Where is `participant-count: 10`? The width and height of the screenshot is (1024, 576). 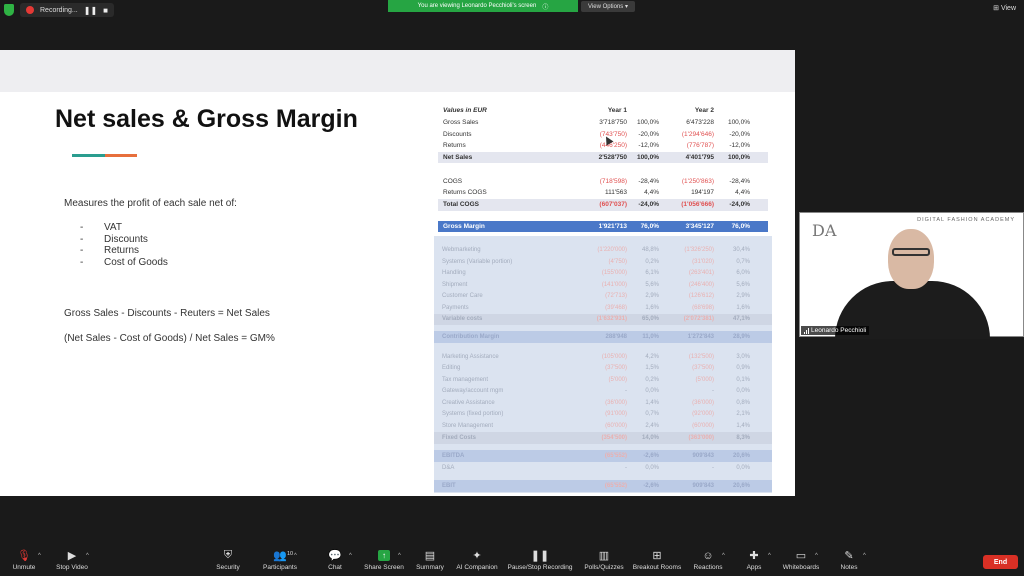
participant-count: 10 is located at coordinates (290, 554).